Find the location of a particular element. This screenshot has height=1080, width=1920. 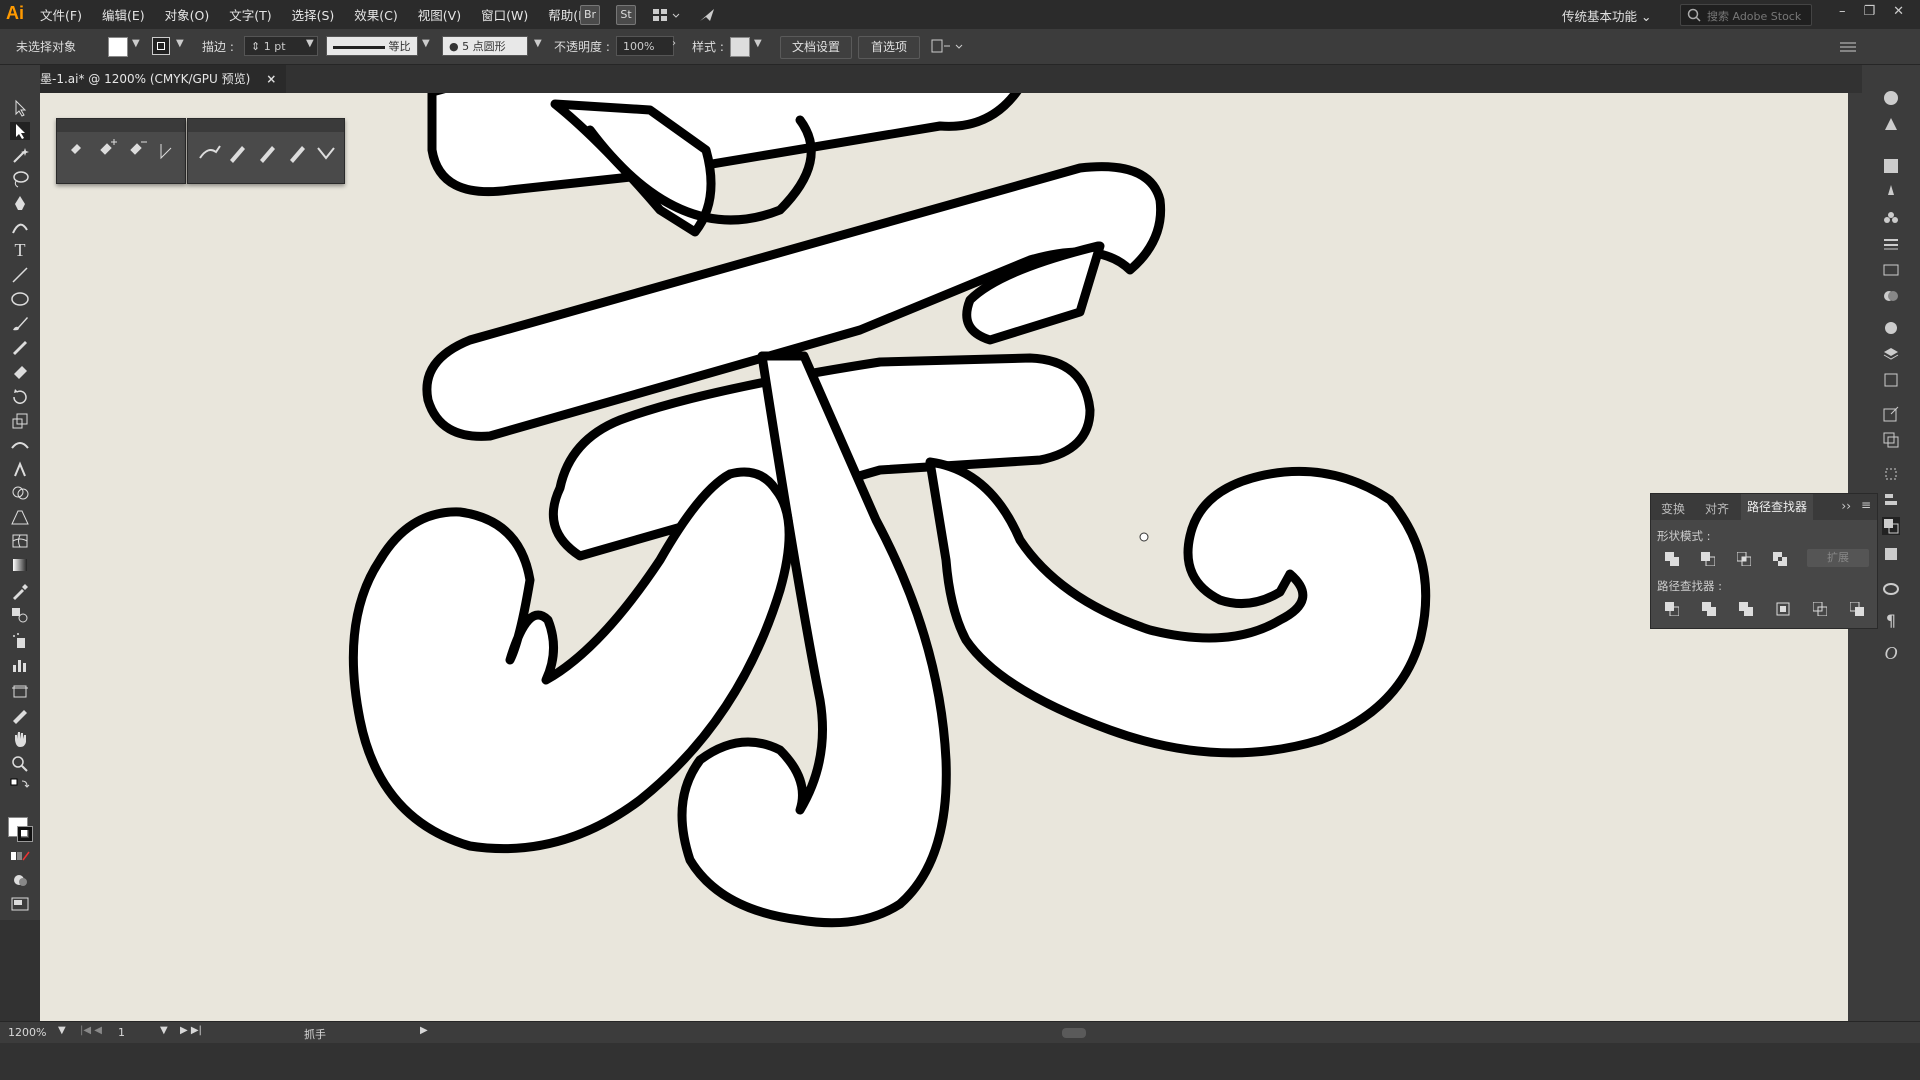

slice-tool-icon is located at coordinates (20, 715).